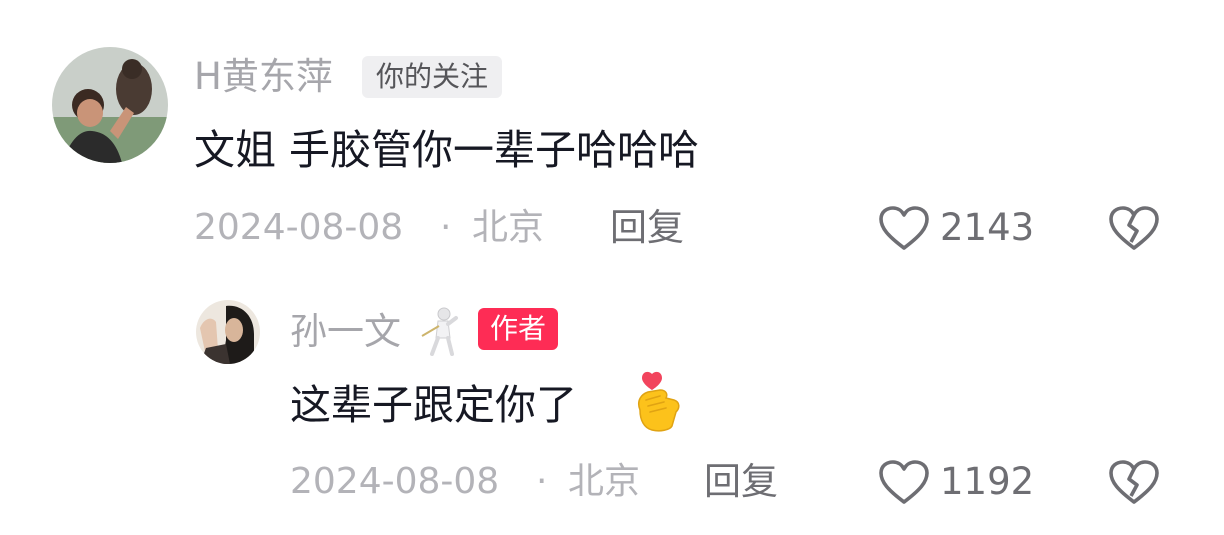  I want to click on reply-location: 北京, so click(604, 481).